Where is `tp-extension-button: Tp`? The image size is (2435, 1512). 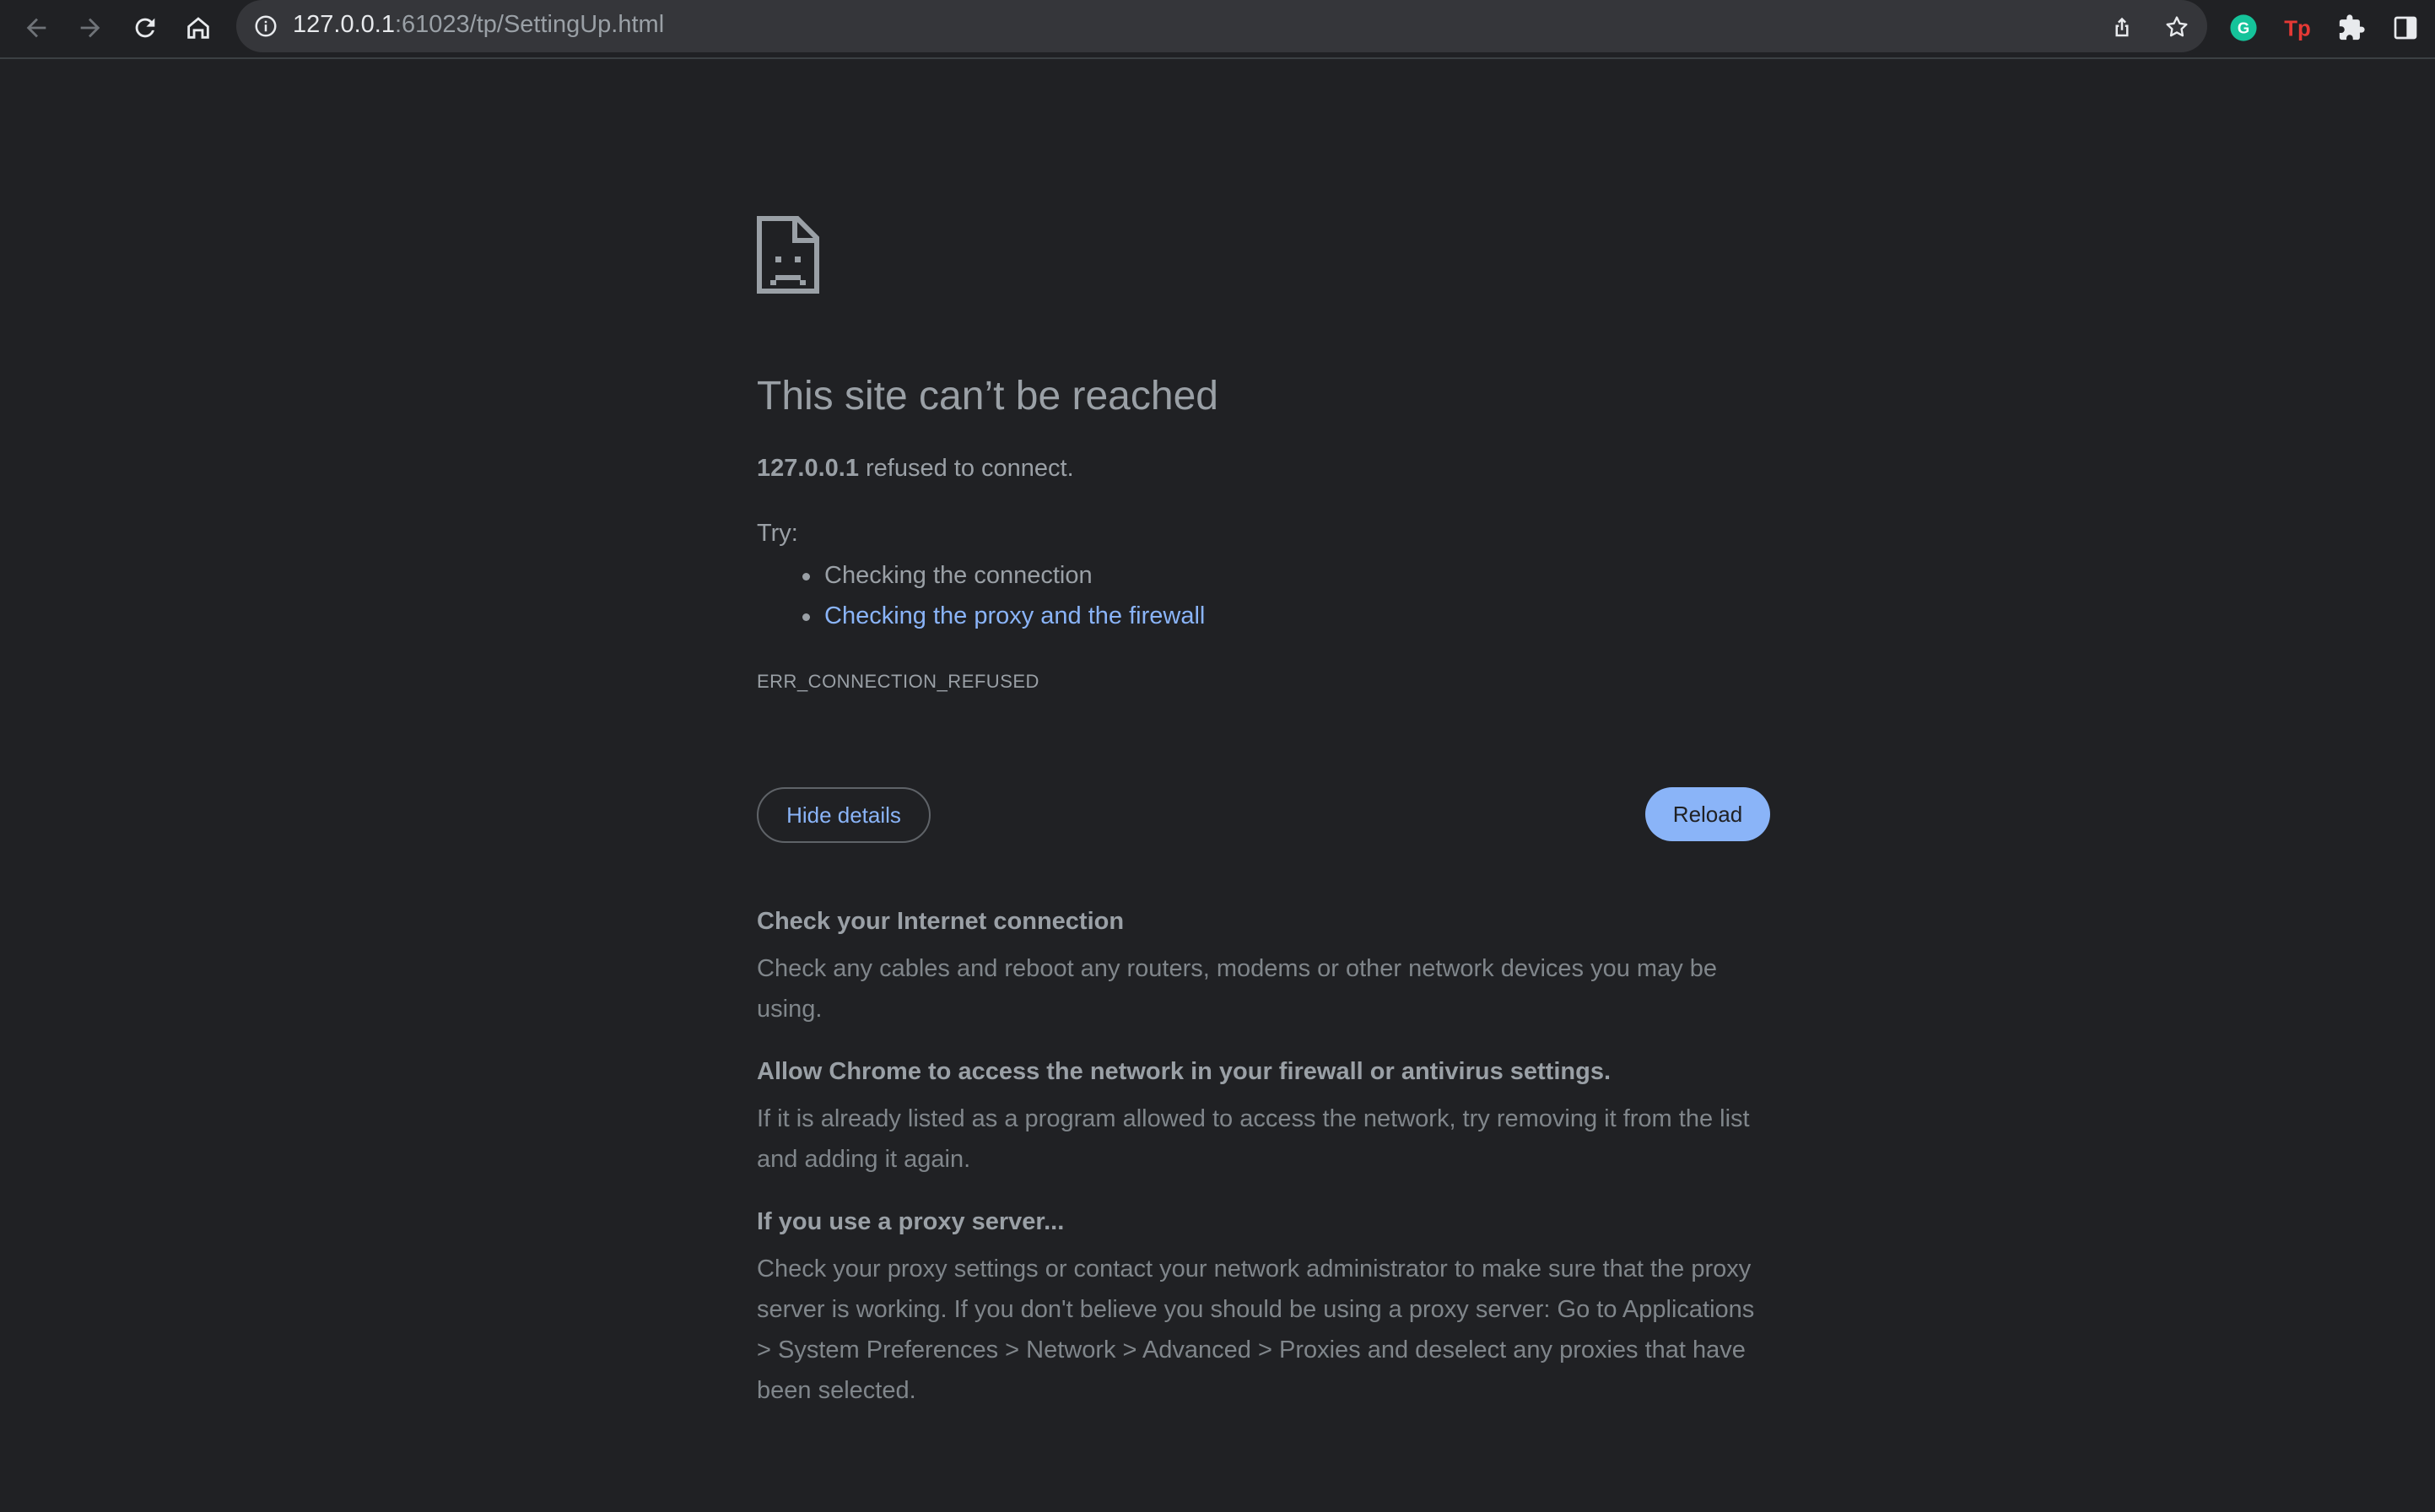
tp-extension-button: Tp is located at coordinates (2297, 28).